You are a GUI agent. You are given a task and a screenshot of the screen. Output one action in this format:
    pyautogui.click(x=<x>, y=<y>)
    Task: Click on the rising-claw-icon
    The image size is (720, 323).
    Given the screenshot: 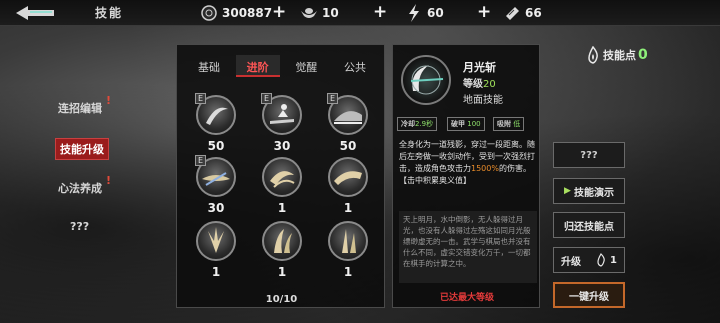 What is the action you would take?
    pyautogui.click(x=283, y=241)
    